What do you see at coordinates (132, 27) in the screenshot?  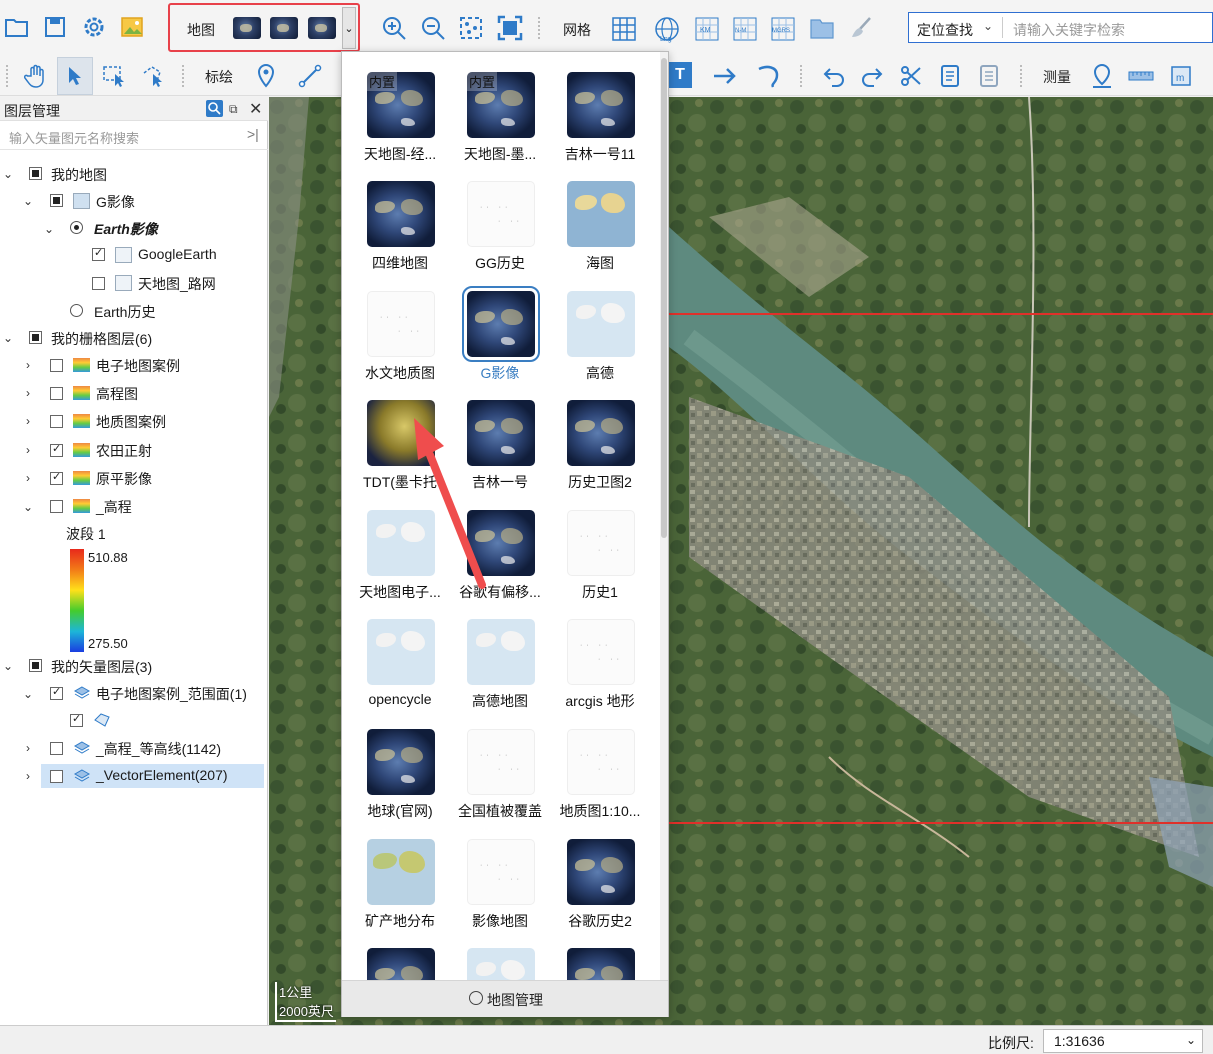 I see `image-icon` at bounding box center [132, 27].